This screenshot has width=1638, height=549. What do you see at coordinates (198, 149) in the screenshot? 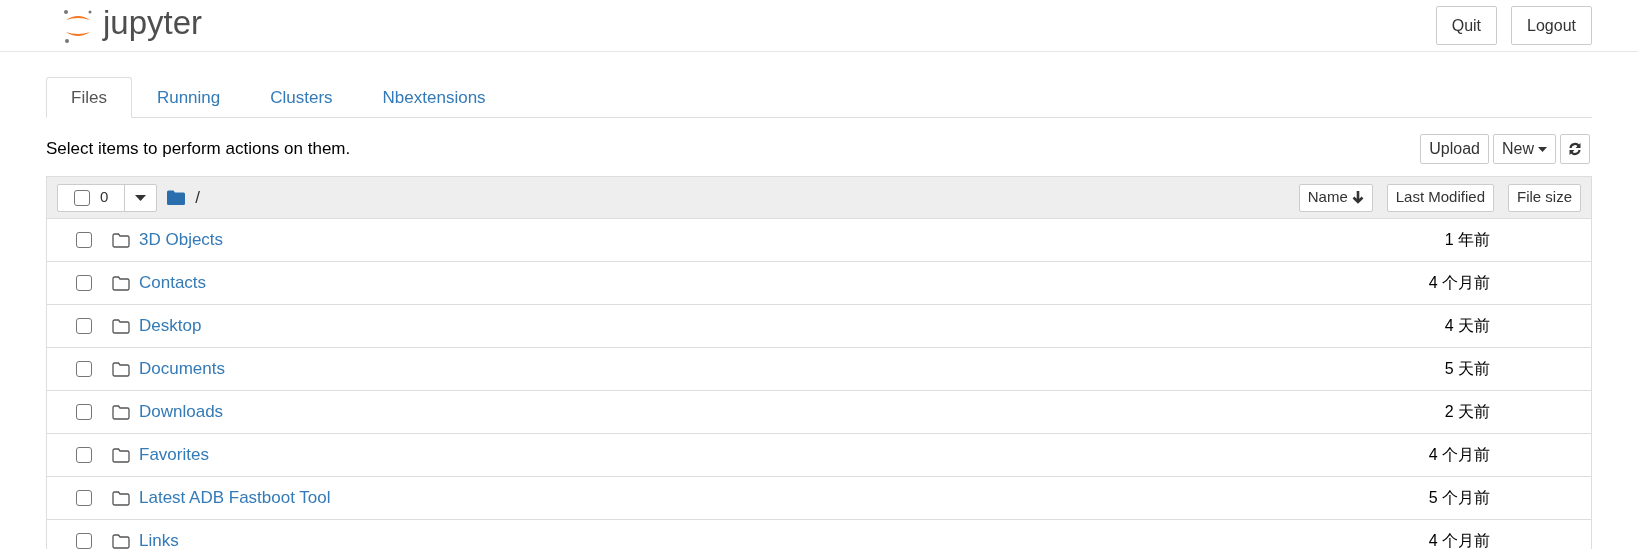
I see `instructions-text: Select items to perform actions on them.` at bounding box center [198, 149].